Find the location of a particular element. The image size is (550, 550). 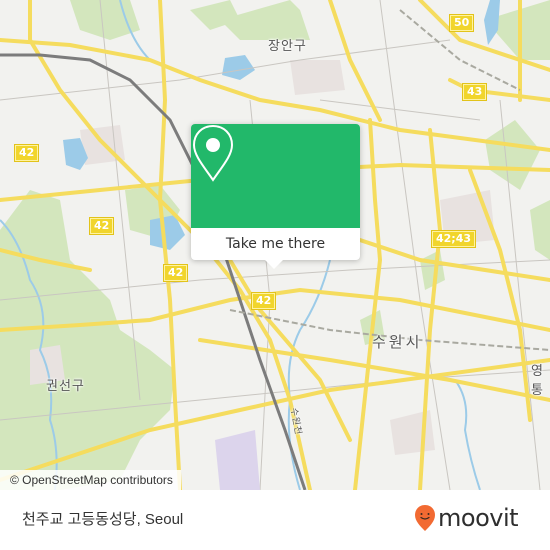

route-shield: 42;43 is located at coordinates (454, 239).